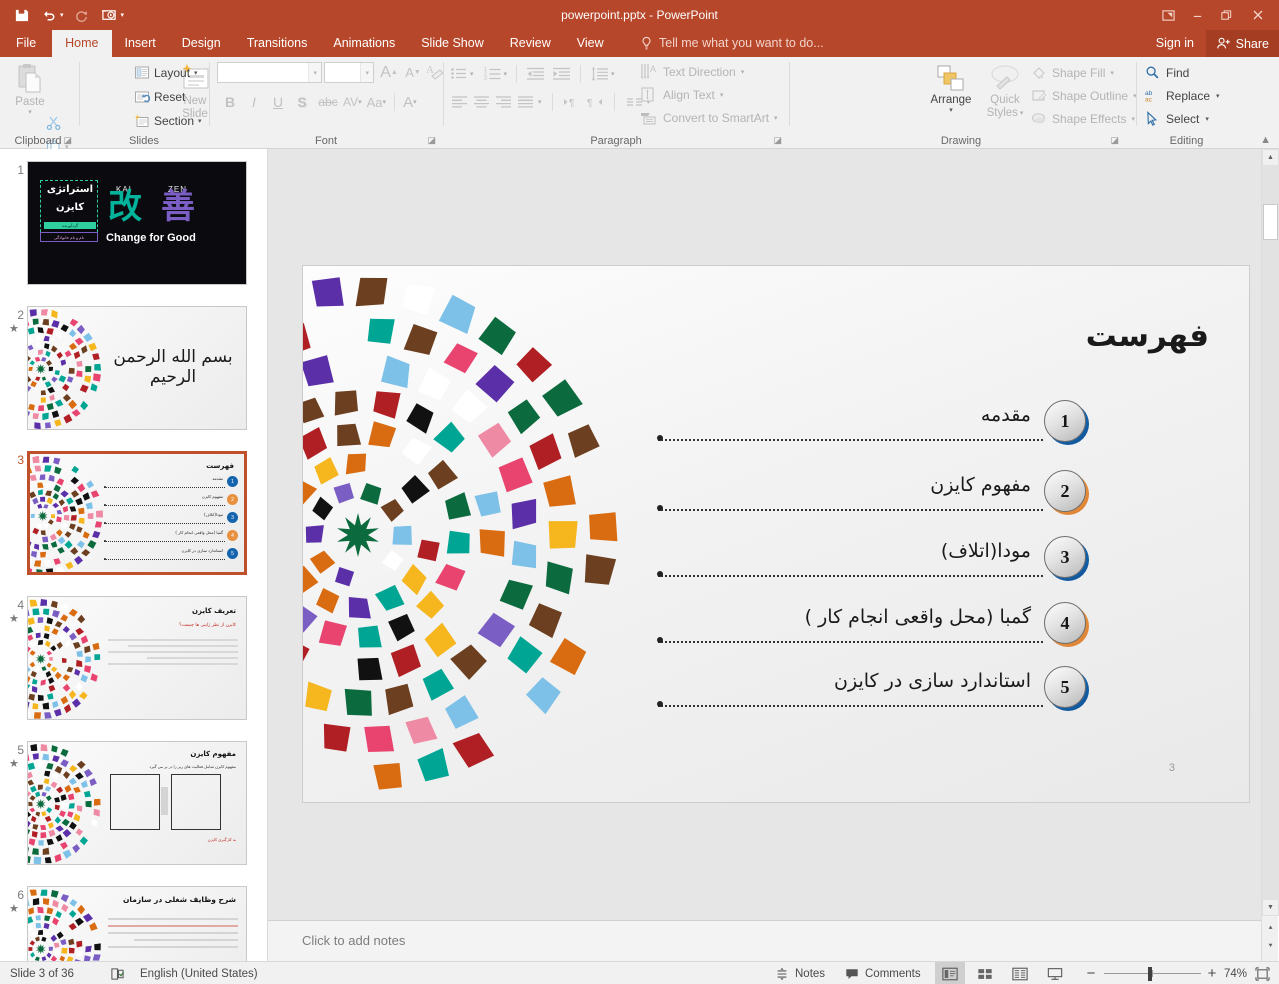  I want to click on align-right-button, so click(503, 102).